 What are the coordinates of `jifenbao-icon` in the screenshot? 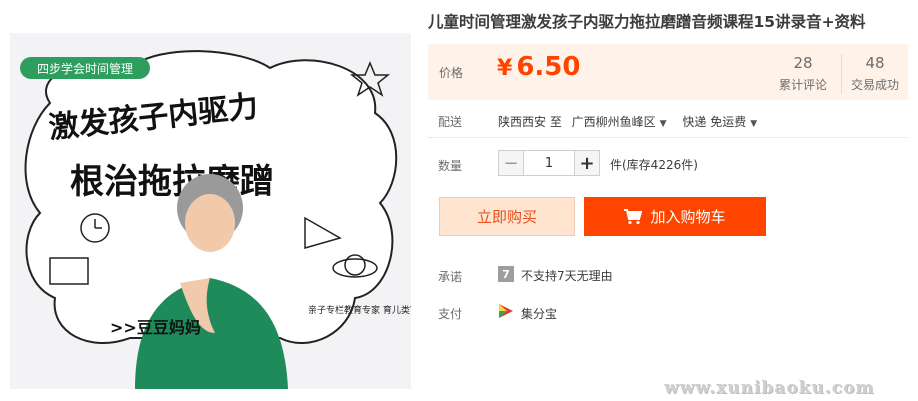 It's located at (506, 311).